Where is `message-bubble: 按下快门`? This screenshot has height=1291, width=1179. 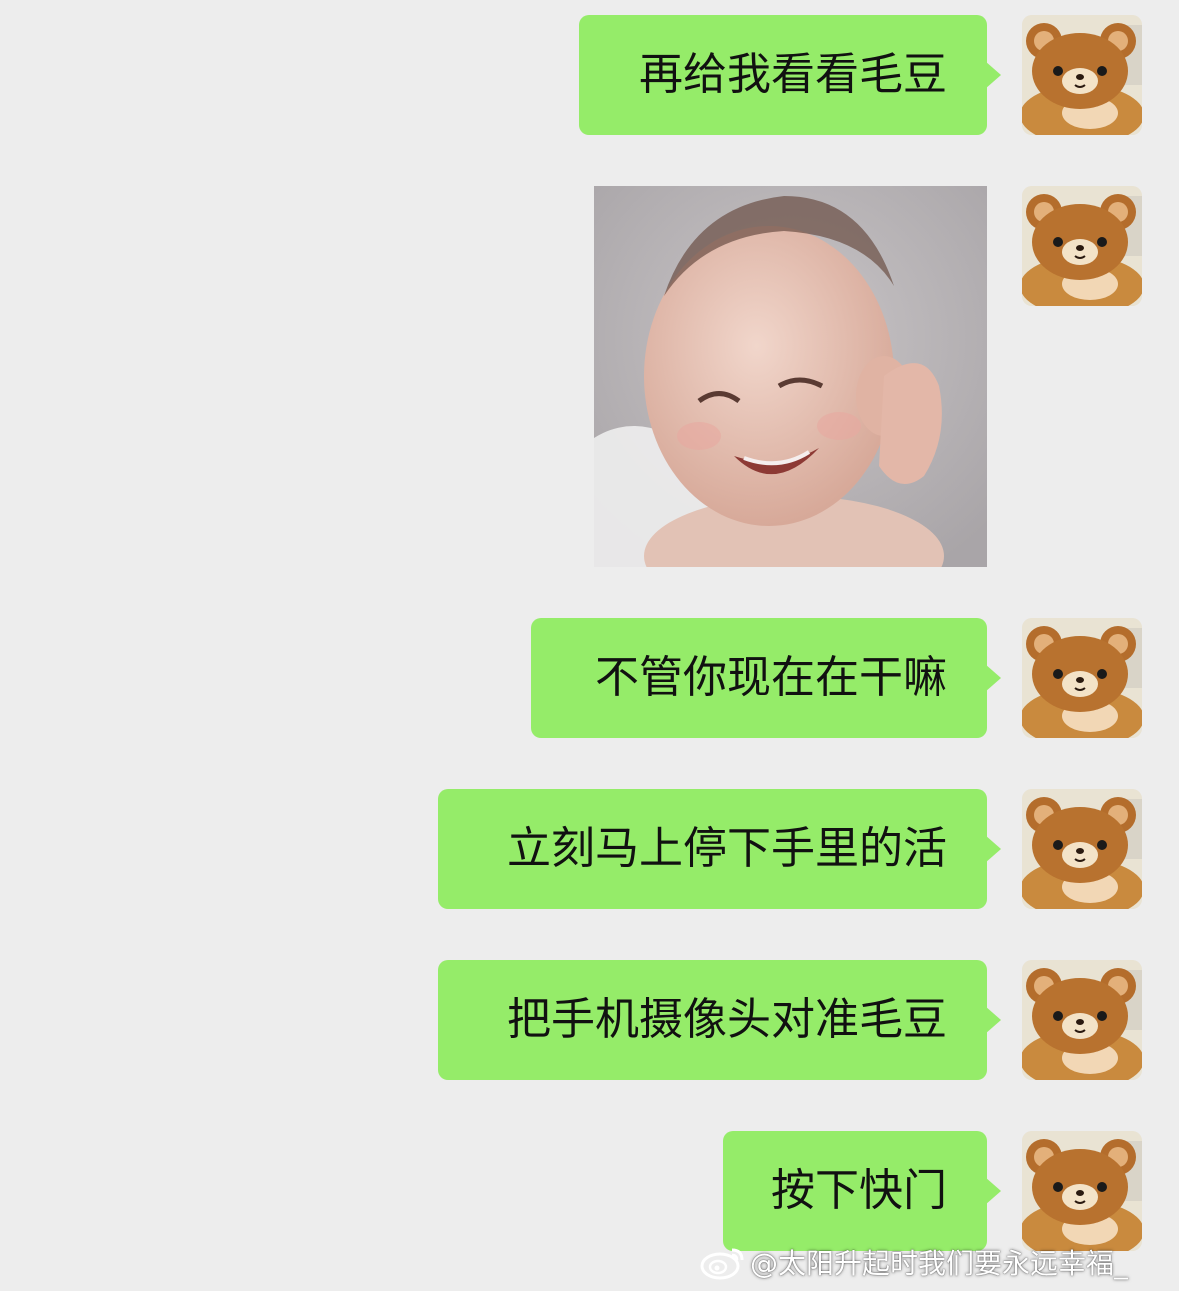 message-bubble: 按下快门 is located at coordinates (862, 1191).